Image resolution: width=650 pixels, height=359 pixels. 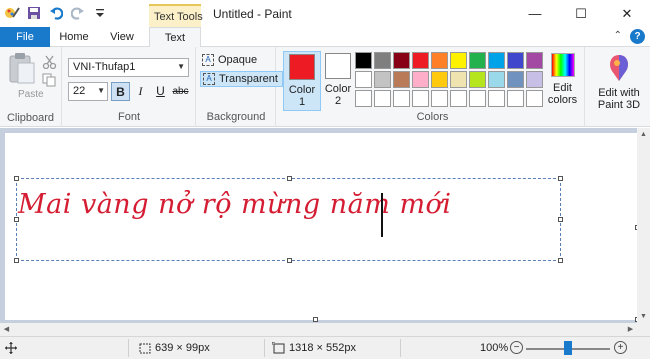 I want to click on paint-app-icon, so click(x=12, y=13).